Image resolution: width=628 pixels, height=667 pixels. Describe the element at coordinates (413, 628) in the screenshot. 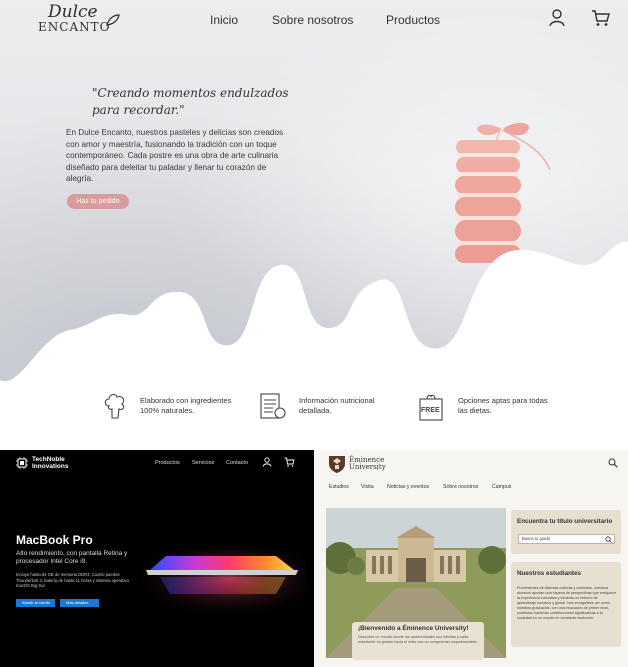

I see `welcome-title: ¡Bienvenido a Éminence University!` at that location.